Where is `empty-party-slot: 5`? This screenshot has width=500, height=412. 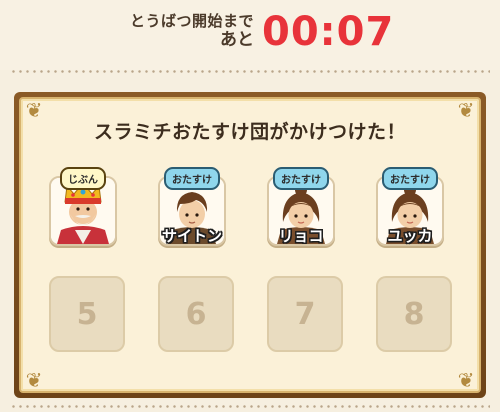 empty-party-slot: 5 is located at coordinates (87, 314).